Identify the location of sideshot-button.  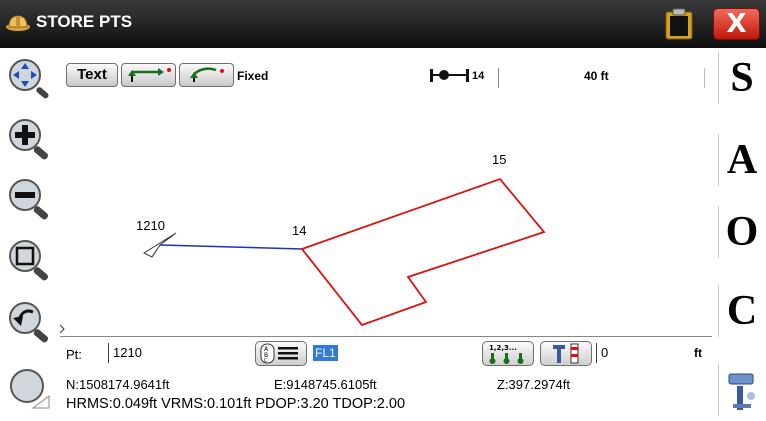
(206, 75).